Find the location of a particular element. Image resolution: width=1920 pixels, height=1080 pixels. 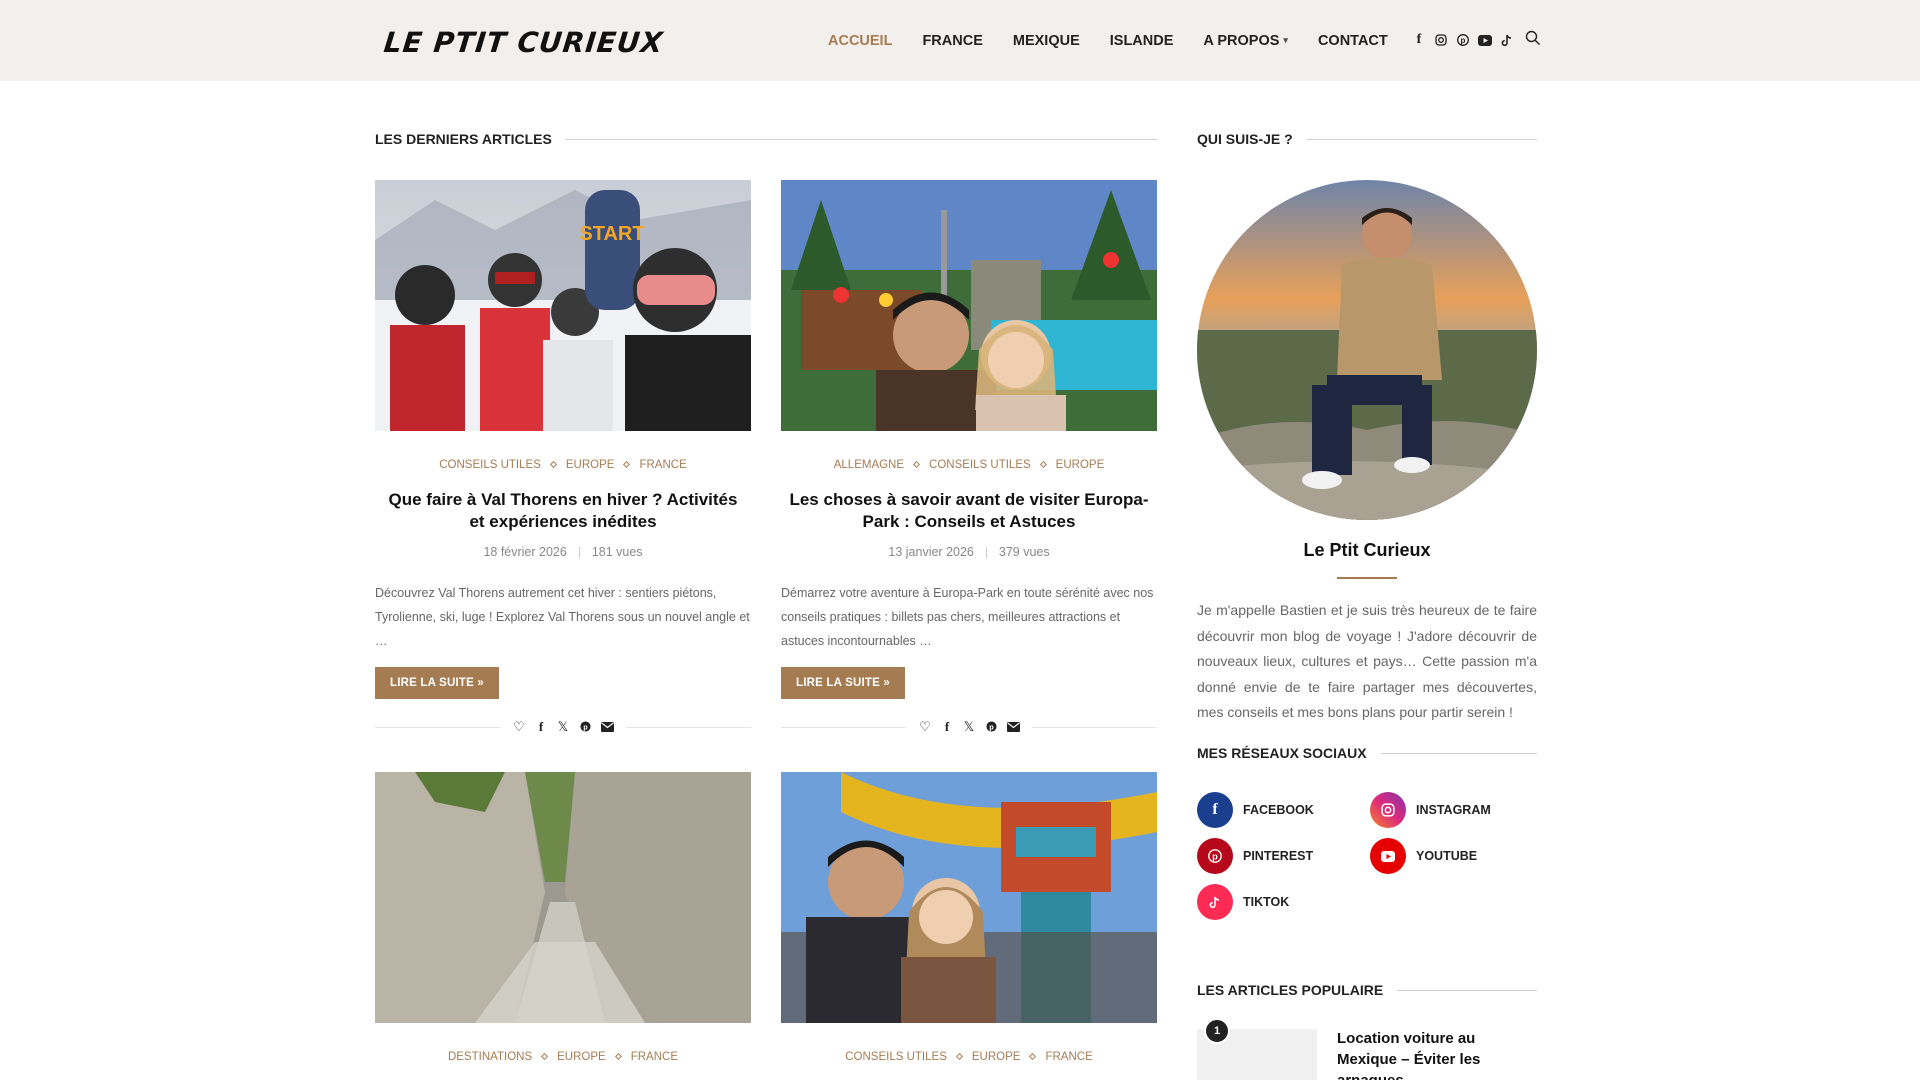

nav-item-islande: ISLANDE is located at coordinates (1142, 41).